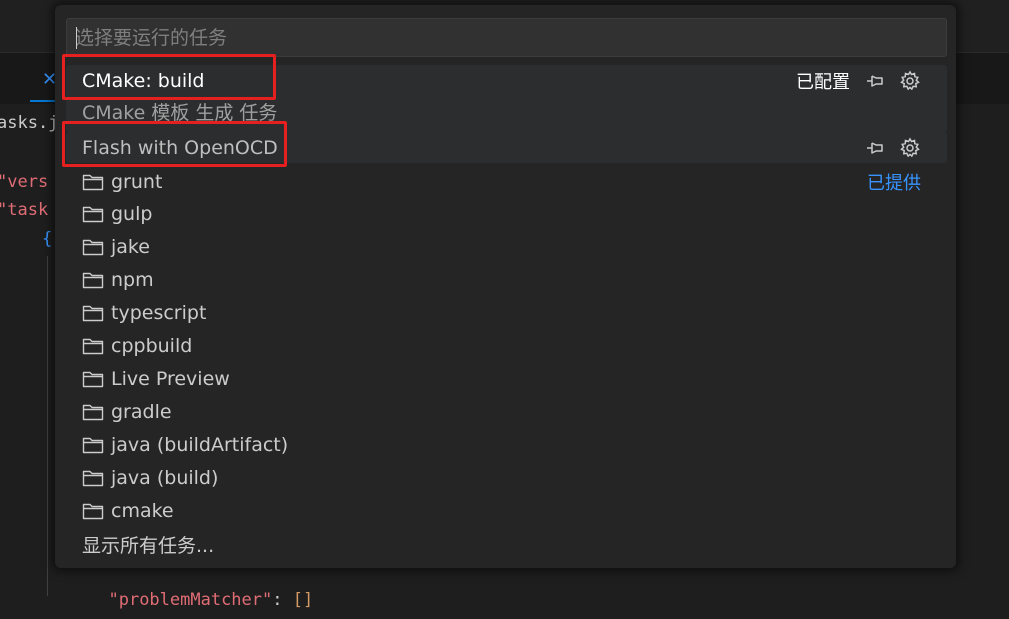  What do you see at coordinates (130, 247) in the screenshot?
I see `task-provider-label: jake` at bounding box center [130, 247].